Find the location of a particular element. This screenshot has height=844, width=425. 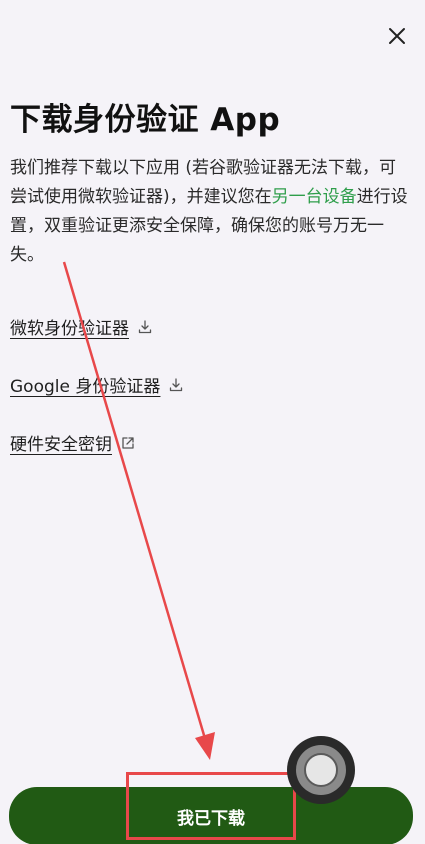

another-device-link: 另一台设备 is located at coordinates (314, 197).